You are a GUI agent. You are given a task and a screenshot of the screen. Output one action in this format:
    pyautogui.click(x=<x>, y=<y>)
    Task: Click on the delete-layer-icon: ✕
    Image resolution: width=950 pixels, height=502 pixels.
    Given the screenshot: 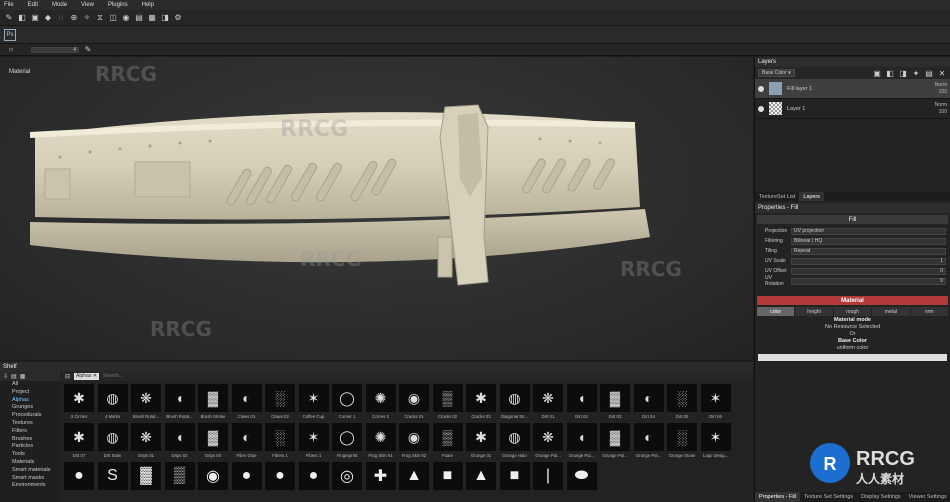 What is the action you would take?
    pyautogui.click(x=942, y=73)
    